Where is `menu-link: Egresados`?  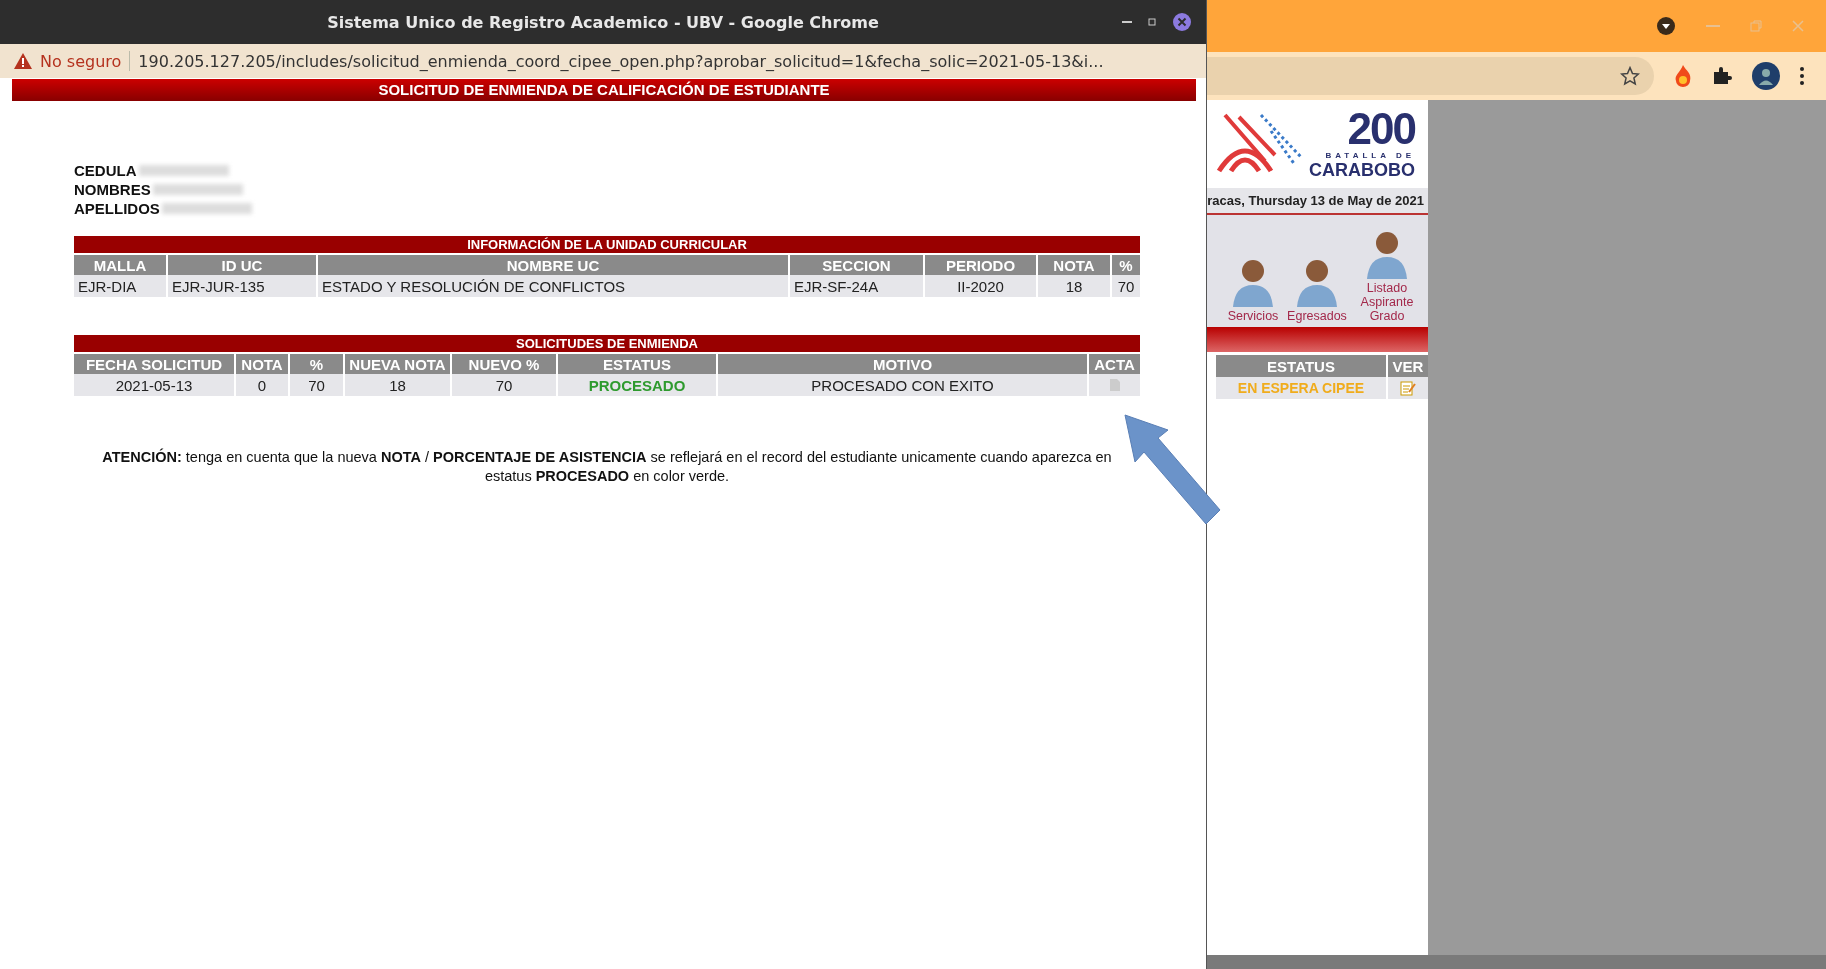
menu-link: Egresados is located at coordinates (1317, 289).